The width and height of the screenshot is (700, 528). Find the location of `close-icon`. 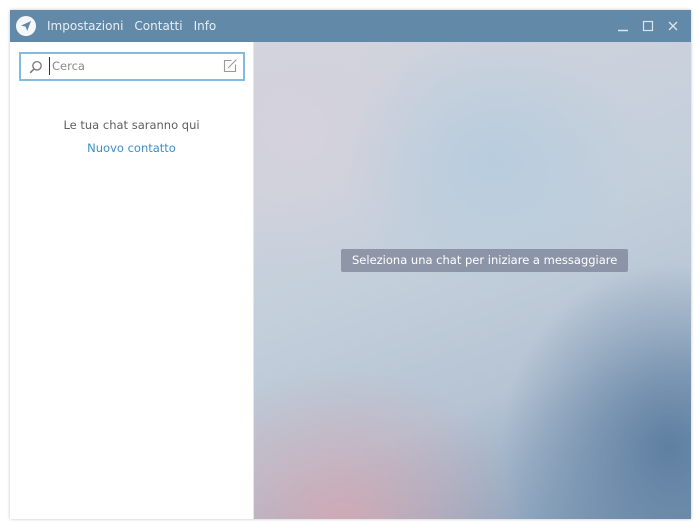

close-icon is located at coordinates (673, 26).